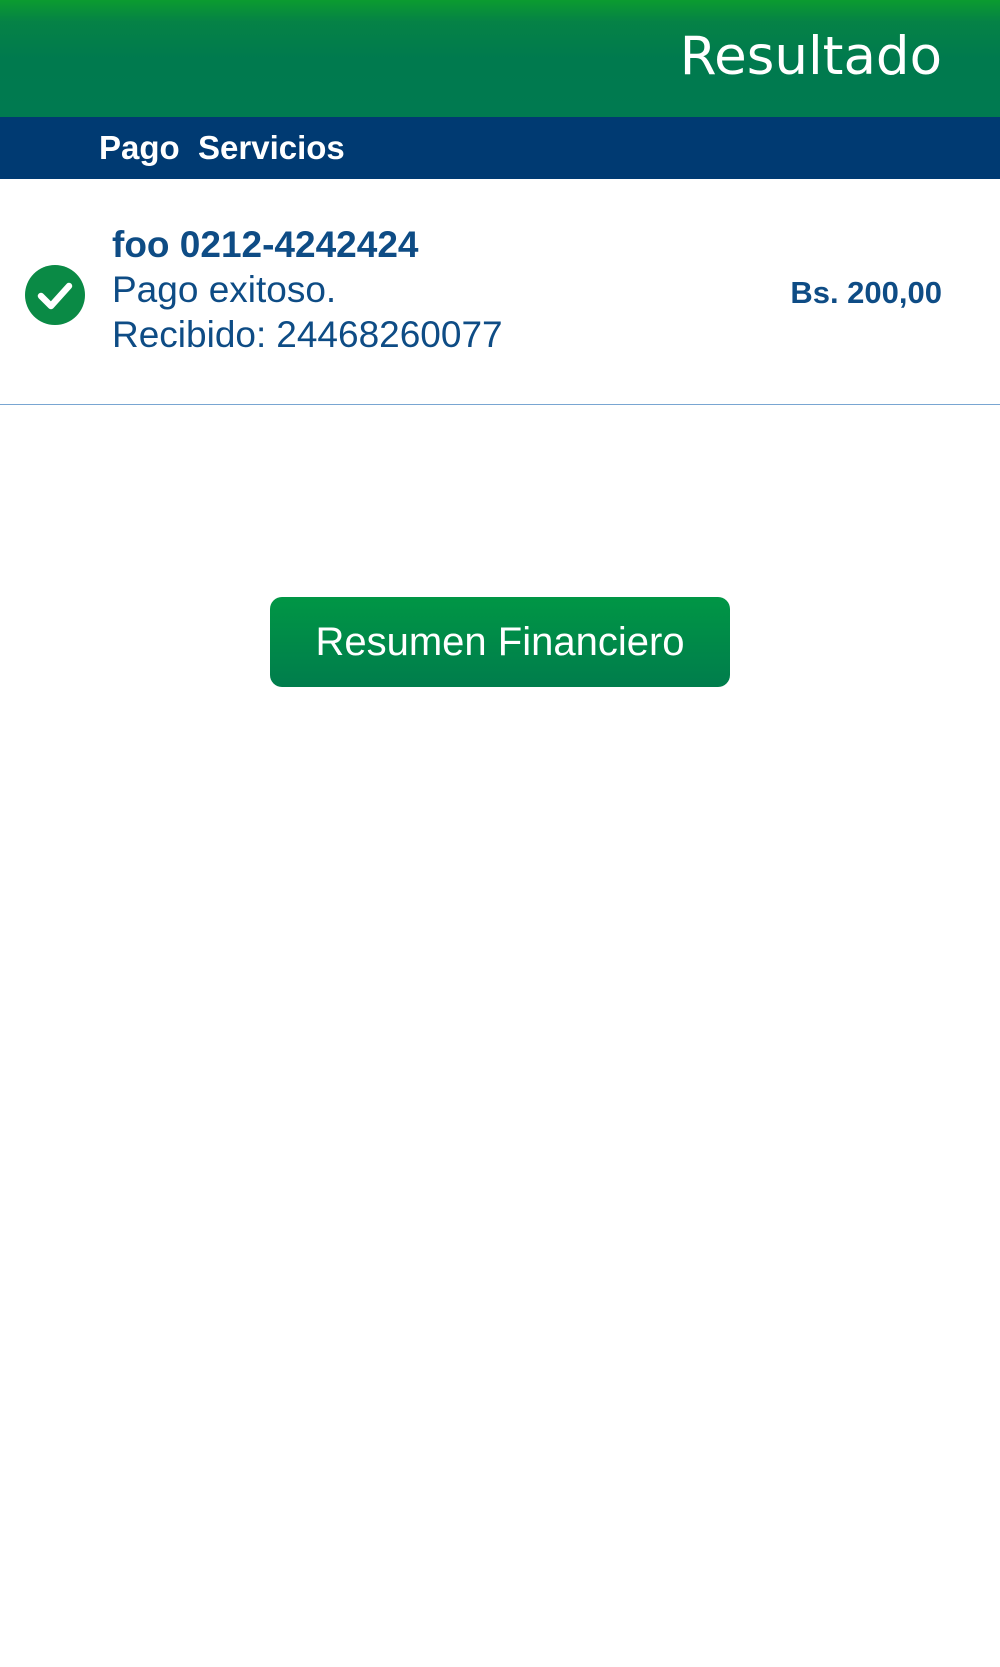  I want to click on section-title: Pago Servicios, so click(222, 147).